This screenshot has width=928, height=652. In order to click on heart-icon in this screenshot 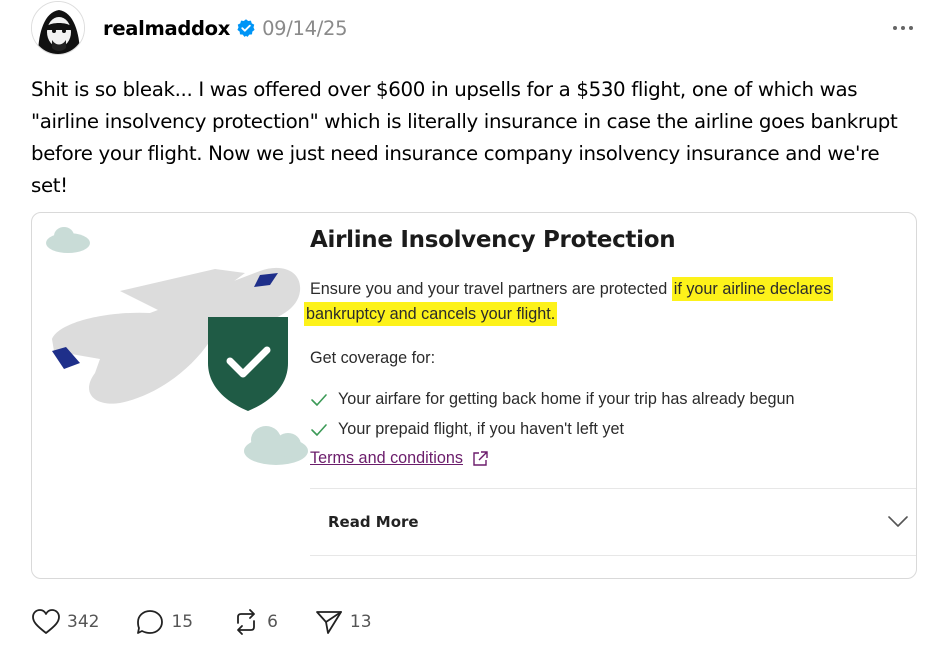, I will do `click(46, 621)`.